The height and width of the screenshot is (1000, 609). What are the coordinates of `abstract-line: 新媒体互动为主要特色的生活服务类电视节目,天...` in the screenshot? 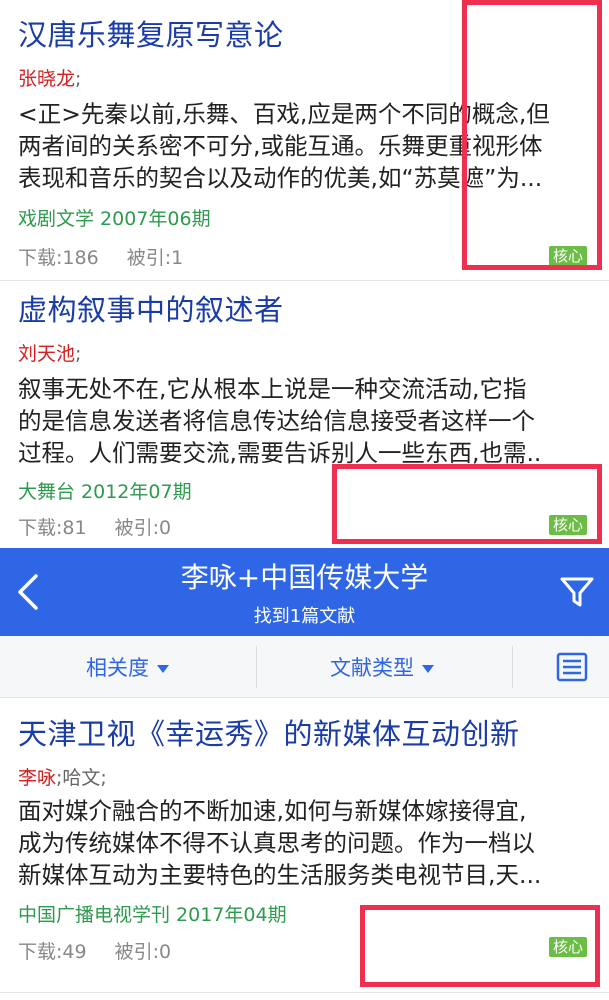 It's located at (280, 875).